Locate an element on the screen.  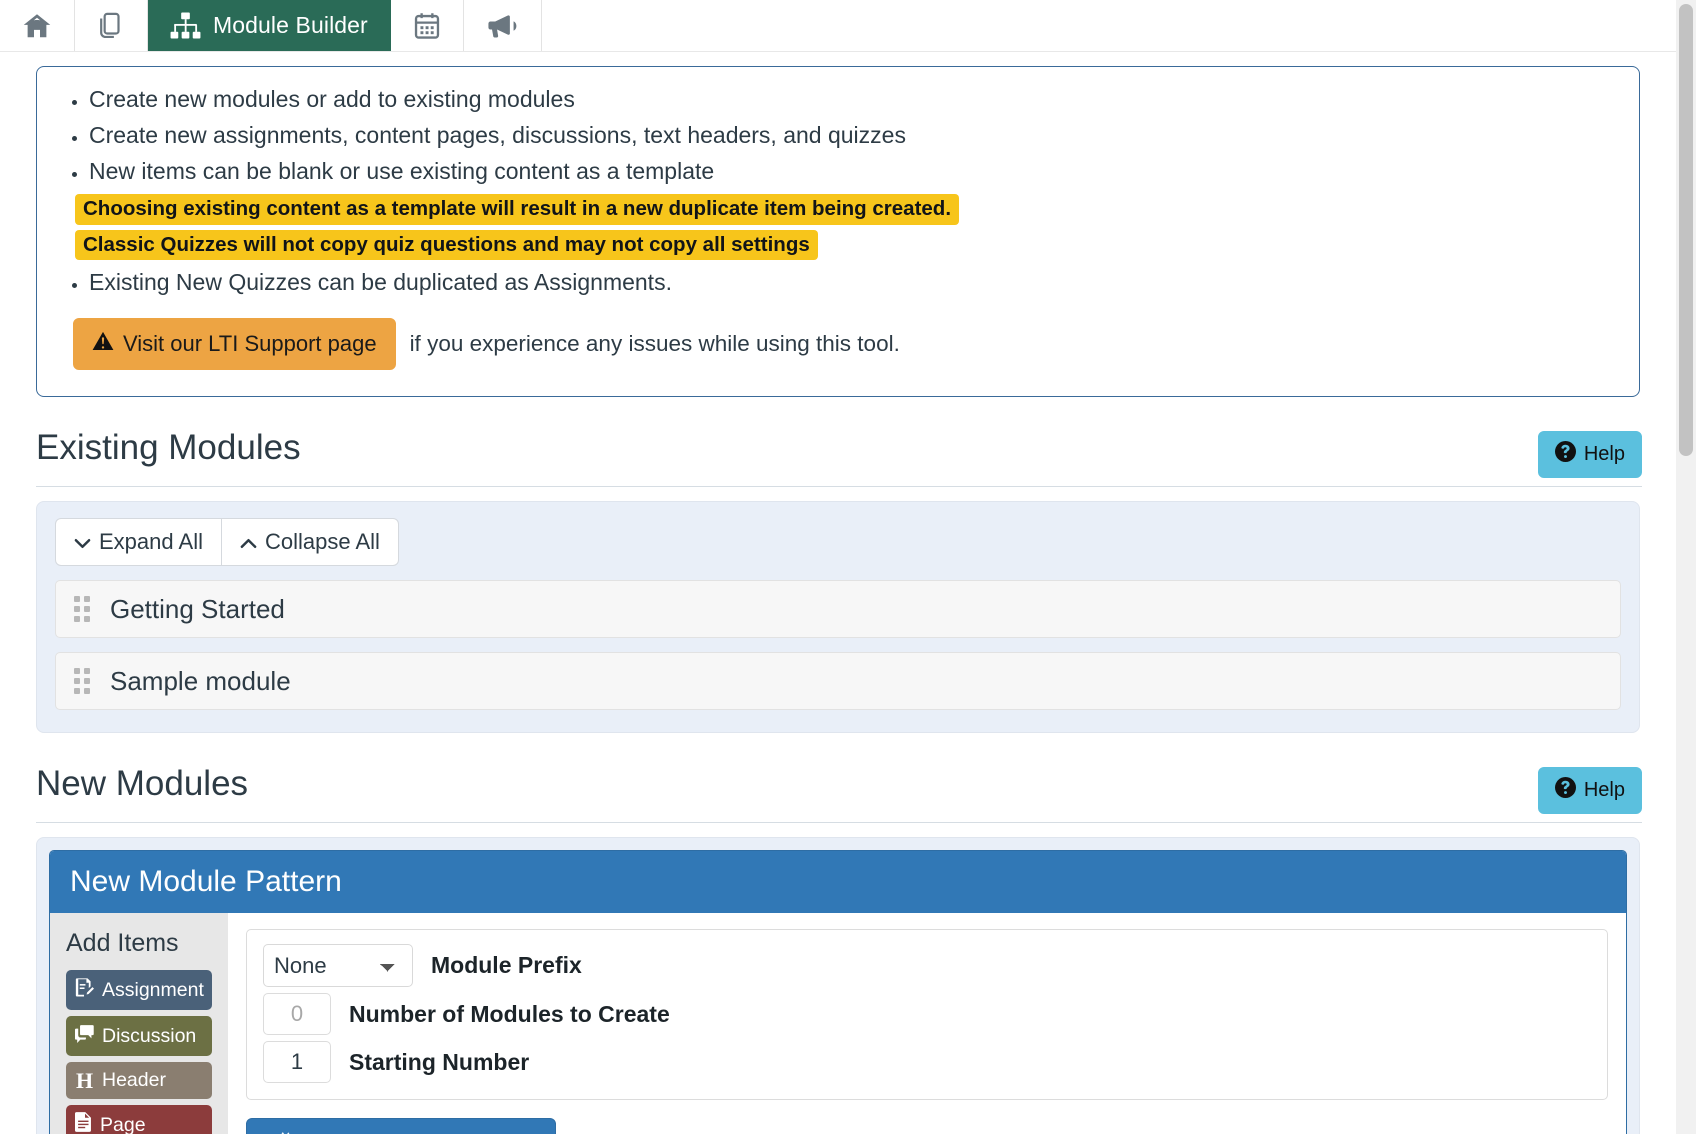
help-button-existing-modules: Help is located at coordinates (1589, 455).